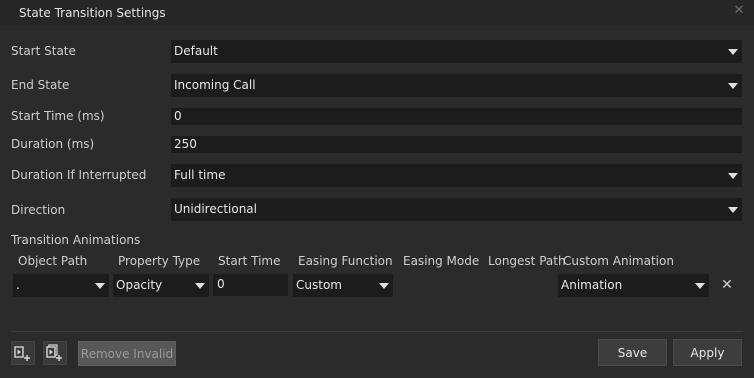  Describe the element at coordinates (18, 285) in the screenshot. I see `object-path-value: .` at that location.